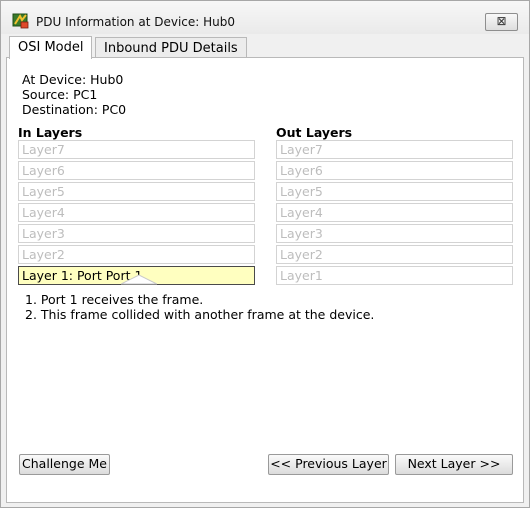  I want to click on window-title: PDU Information at Device: Hub0, so click(136, 22).